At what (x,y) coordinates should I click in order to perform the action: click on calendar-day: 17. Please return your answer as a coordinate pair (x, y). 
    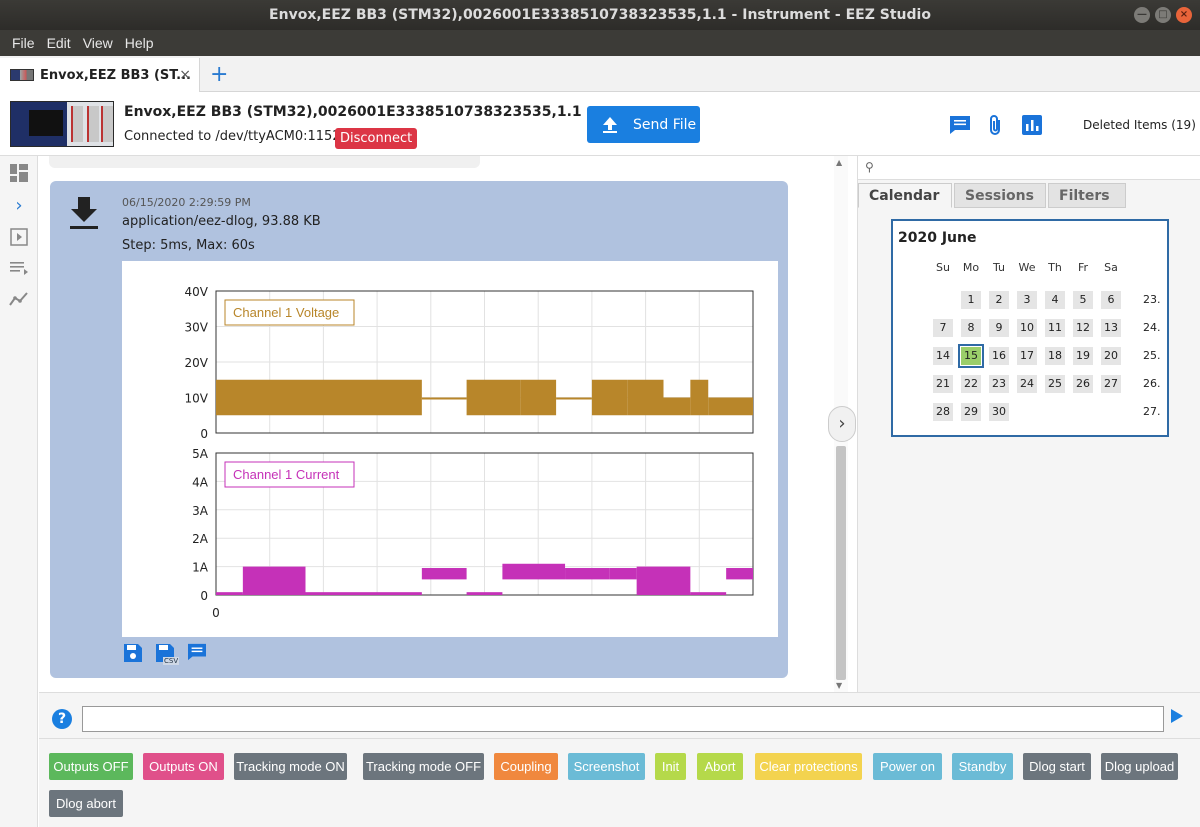
    Looking at the image, I should click on (1027, 356).